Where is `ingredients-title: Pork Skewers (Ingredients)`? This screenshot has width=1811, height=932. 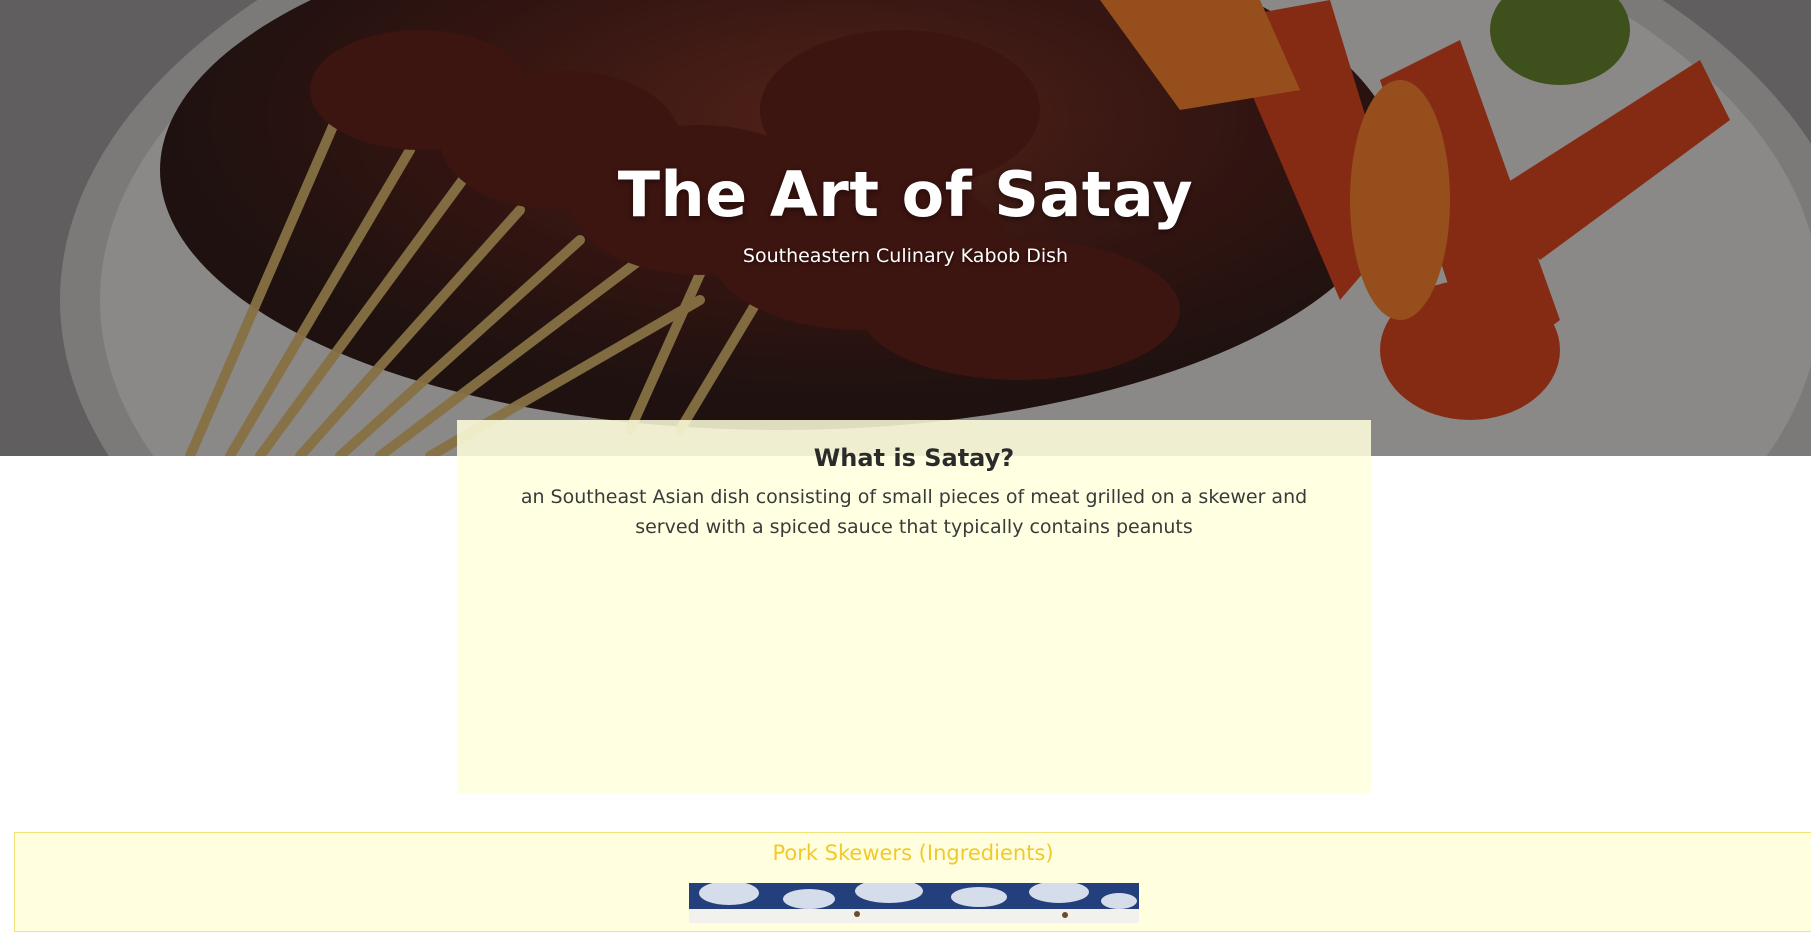
ingredients-title: Pork Skewers (Ingredients) is located at coordinates (913, 853).